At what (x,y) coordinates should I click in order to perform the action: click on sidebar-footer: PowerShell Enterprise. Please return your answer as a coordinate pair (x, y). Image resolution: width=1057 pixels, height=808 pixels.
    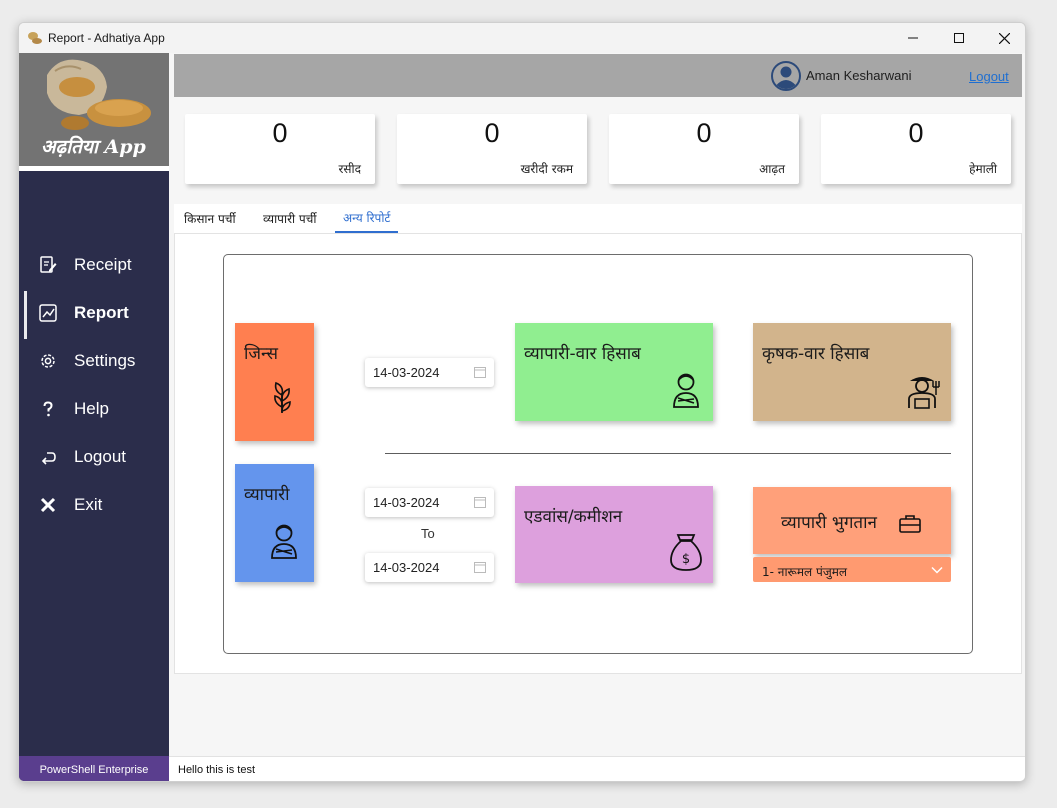
    Looking at the image, I should click on (94, 768).